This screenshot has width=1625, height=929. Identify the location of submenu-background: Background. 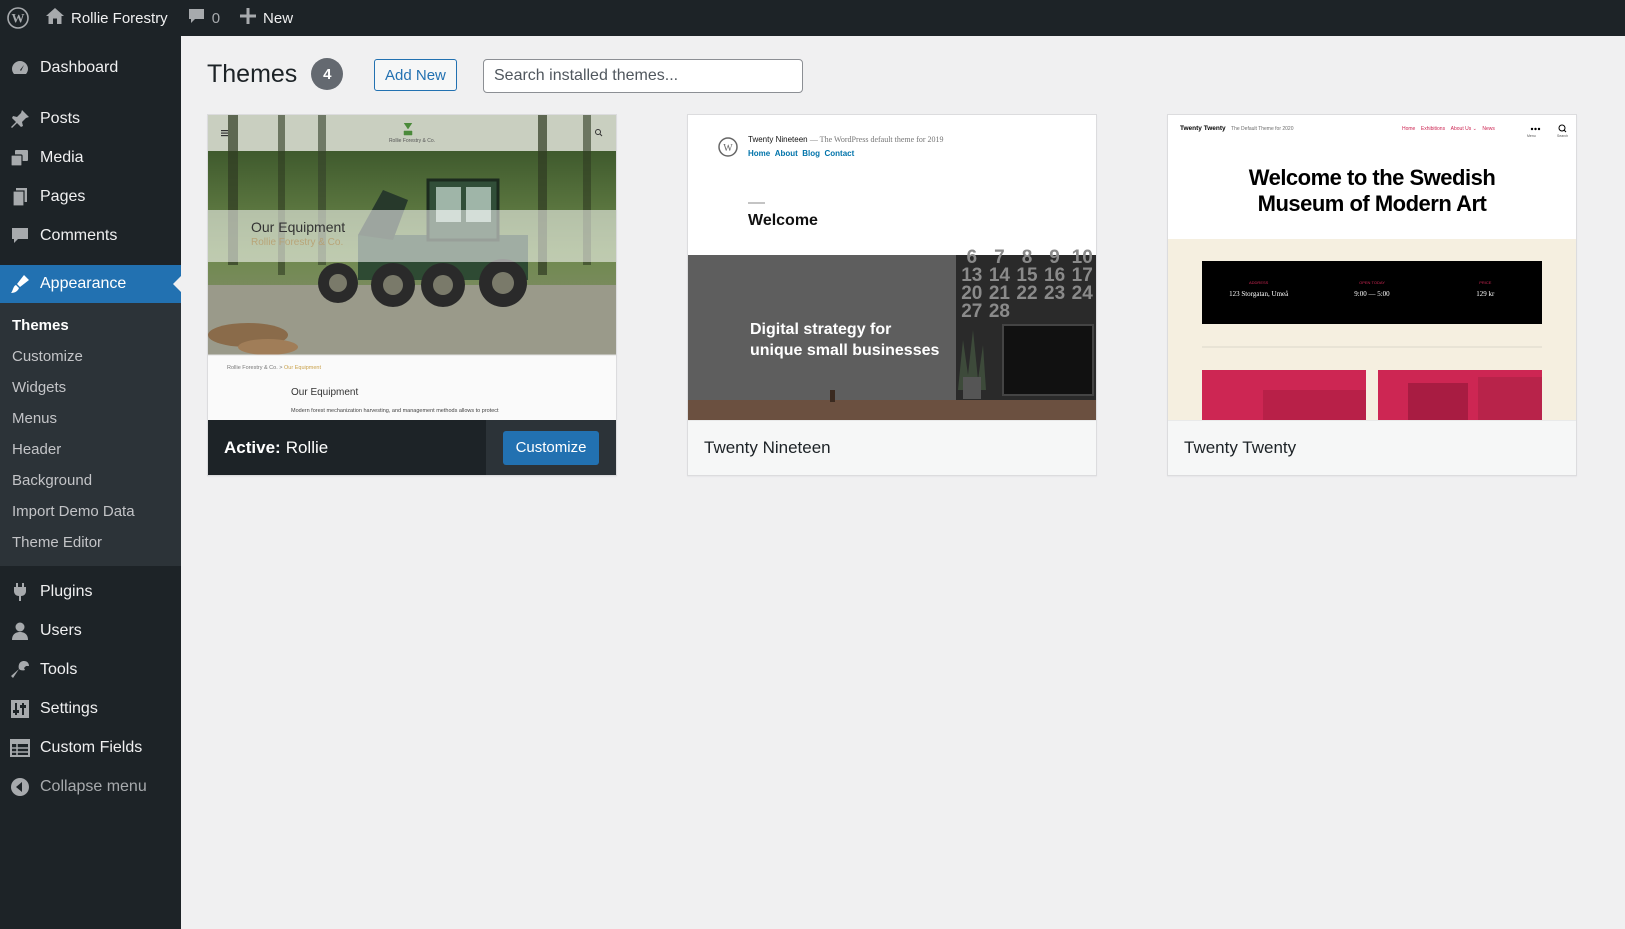
(90, 480).